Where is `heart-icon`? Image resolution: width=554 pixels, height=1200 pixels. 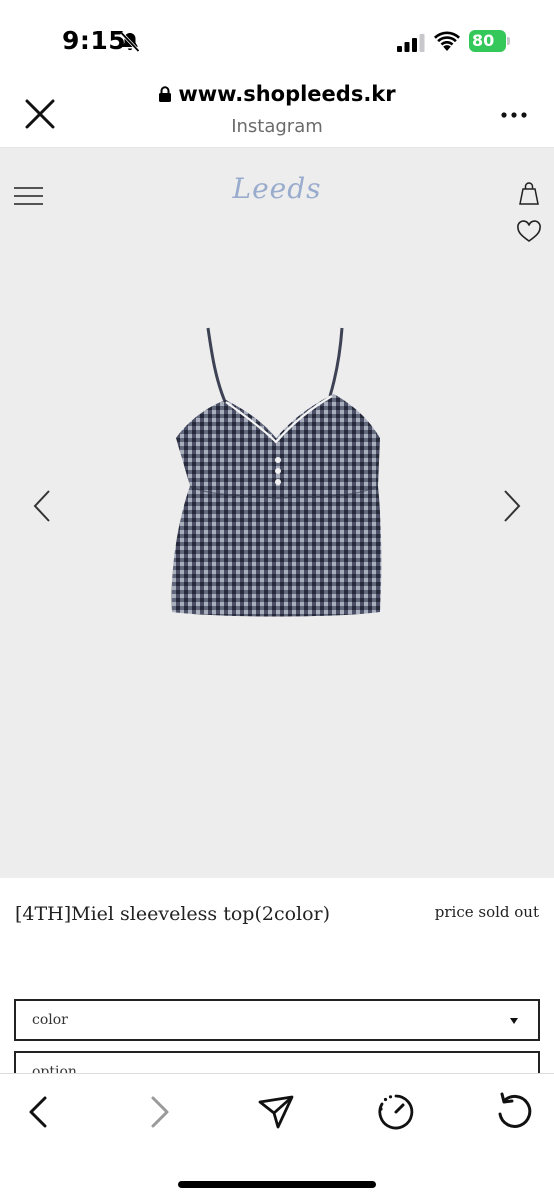
heart-icon is located at coordinates (529, 232).